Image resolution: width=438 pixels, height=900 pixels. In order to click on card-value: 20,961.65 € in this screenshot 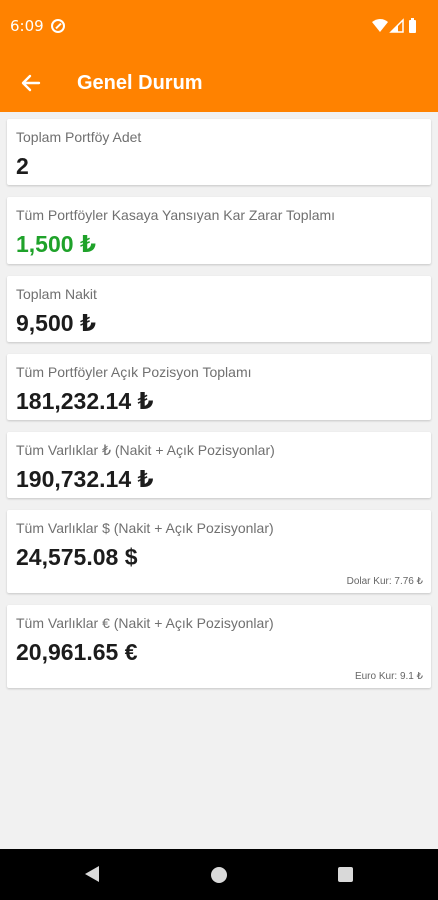, I will do `click(77, 652)`.